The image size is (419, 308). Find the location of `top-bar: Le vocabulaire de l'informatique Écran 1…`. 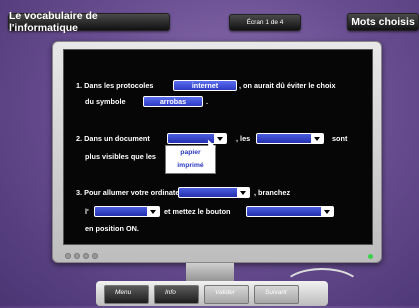

top-bar: Le vocabulaire de l'informatique Écran 1… is located at coordinates (209, 20).